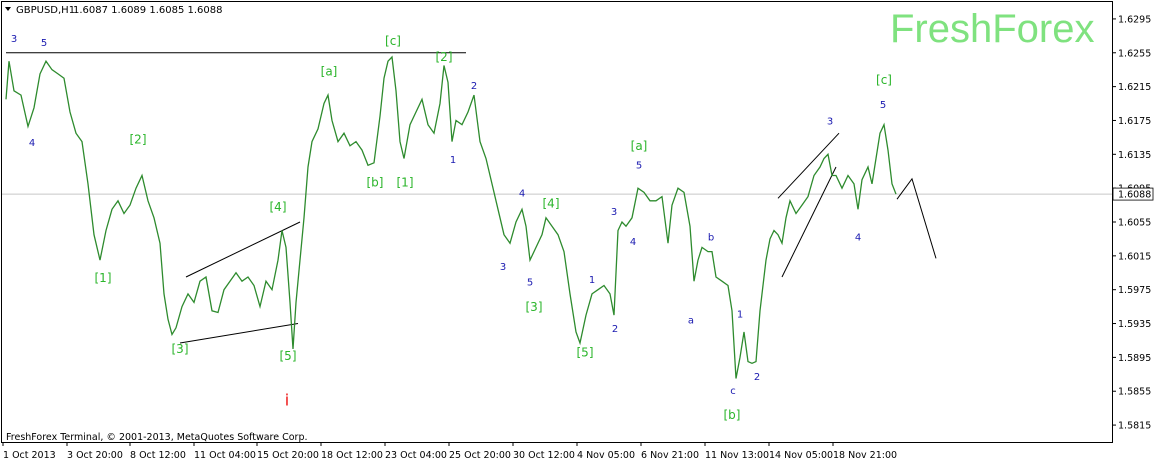  I want to click on x-tick-label: 4 Nov 05:00, so click(606, 455).